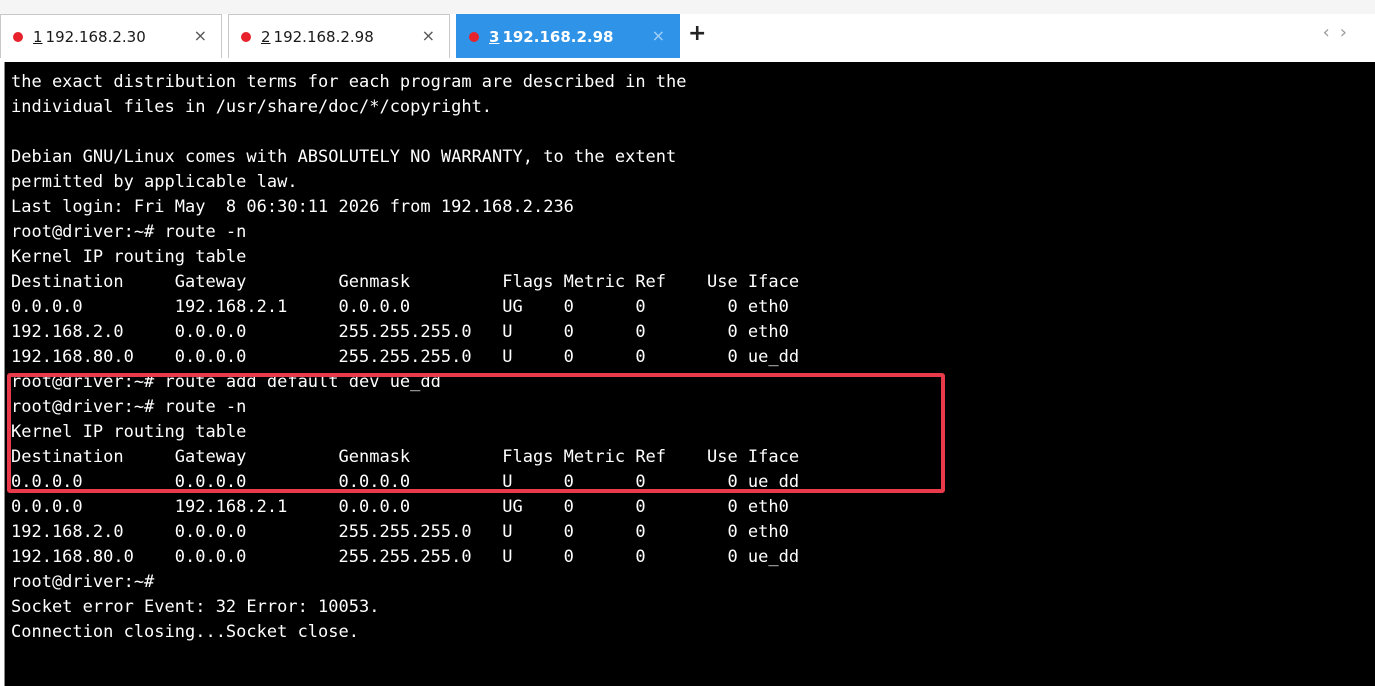  What do you see at coordinates (1348, 32) in the screenshot?
I see `chevron-right-icon: ›` at bounding box center [1348, 32].